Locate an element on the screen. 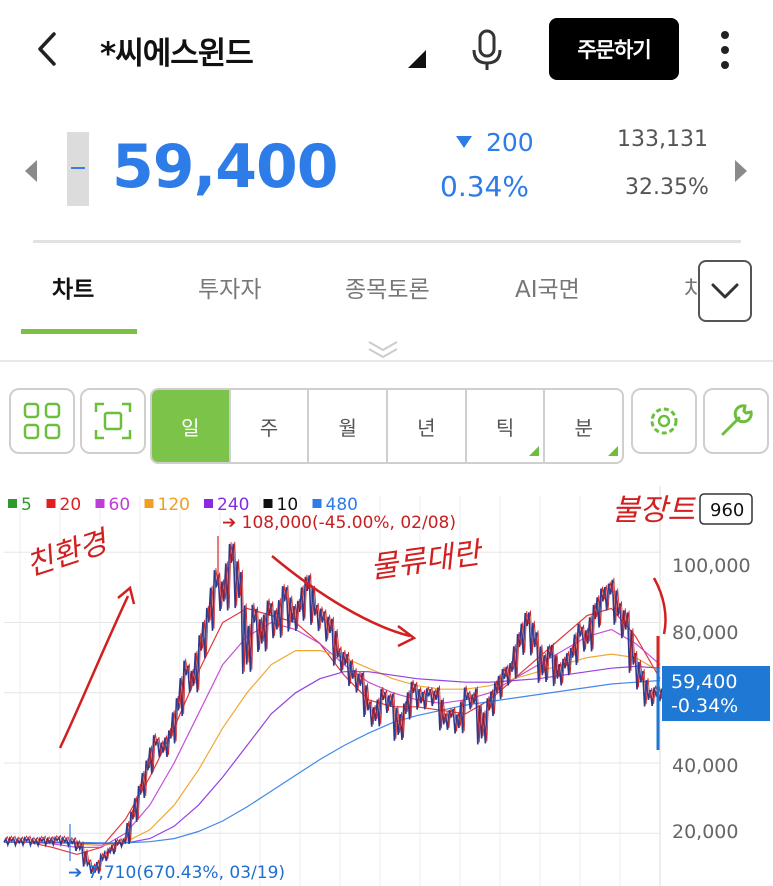 Image resolution: width=773 pixels, height=886 pixels. legend-label: 5 is located at coordinates (26, 505).